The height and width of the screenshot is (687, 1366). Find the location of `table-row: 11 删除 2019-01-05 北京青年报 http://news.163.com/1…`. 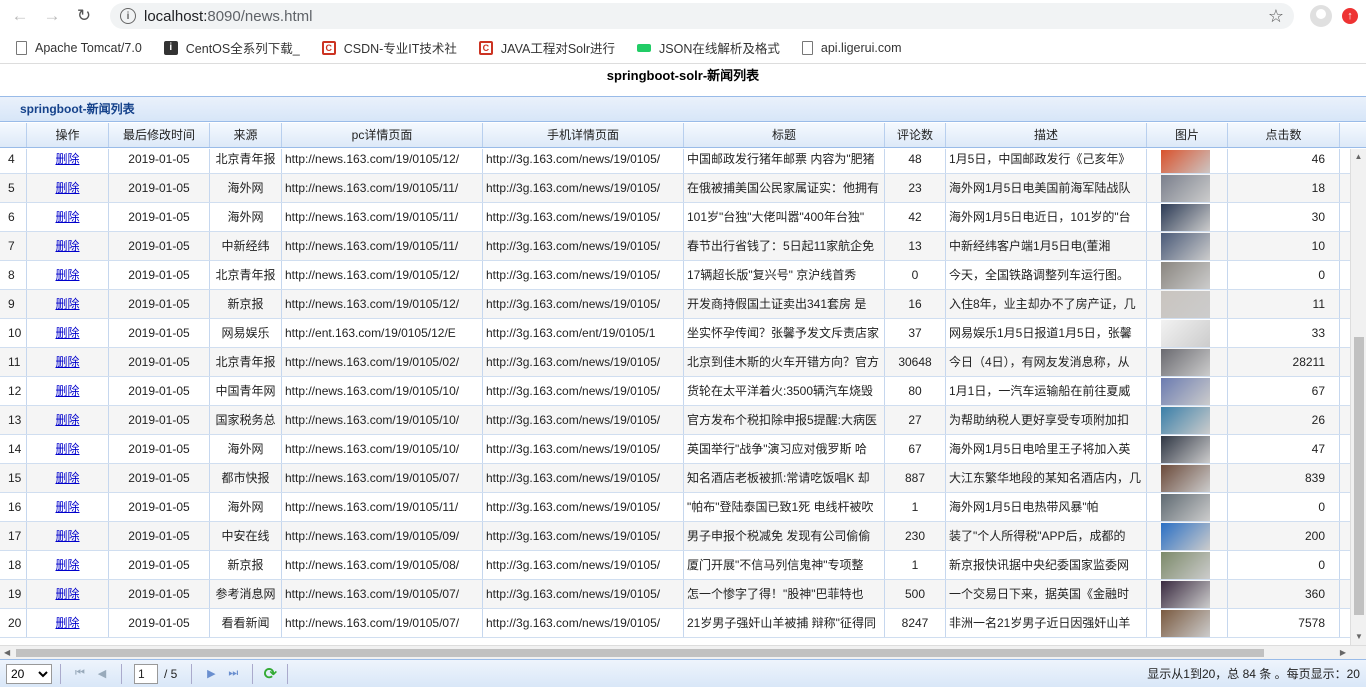

table-row: 11 删除 2019-01-05 北京青年报 http://news.163.com/1… is located at coordinates (675, 362).